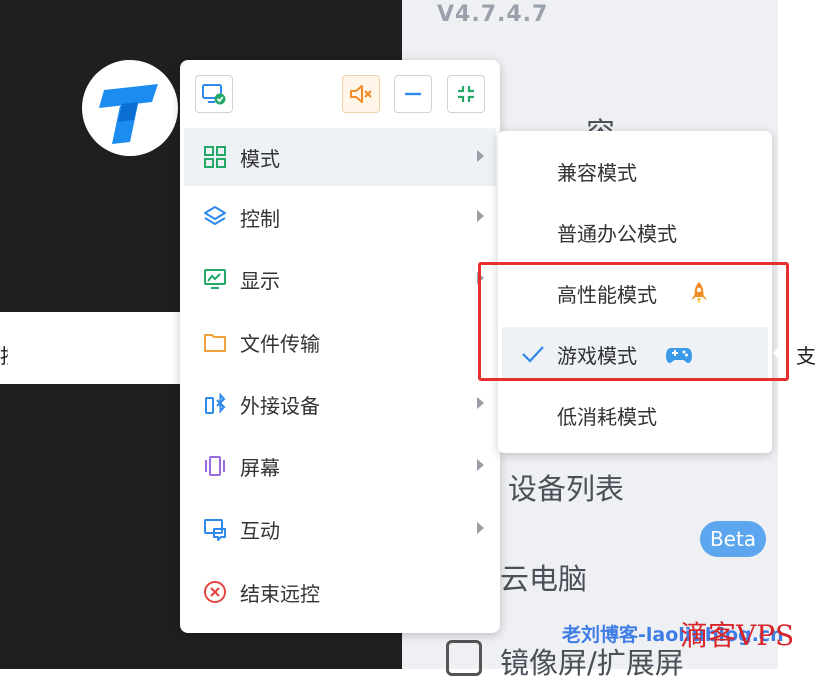 The height and width of the screenshot is (682, 820). Describe the element at coordinates (215, 157) in the screenshot. I see `grid-icon` at that location.